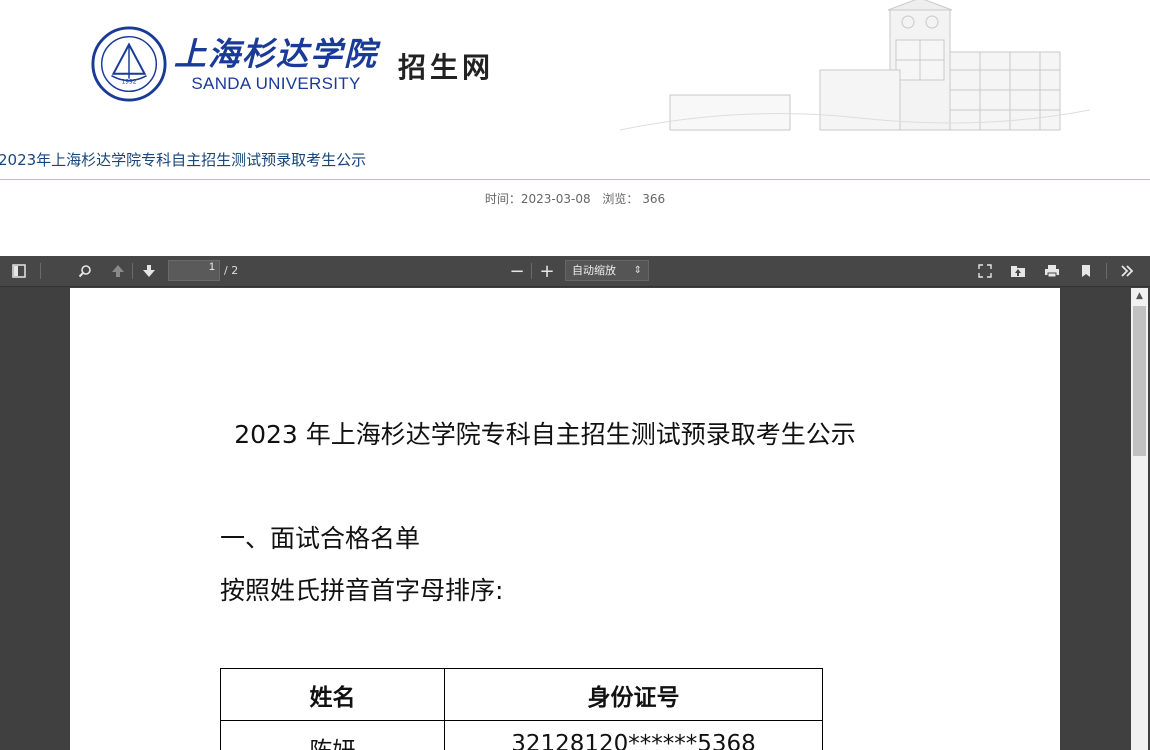  Describe the element at coordinates (637, 270) in the screenshot. I see `chevron-updown-icon: ⇕` at that location.